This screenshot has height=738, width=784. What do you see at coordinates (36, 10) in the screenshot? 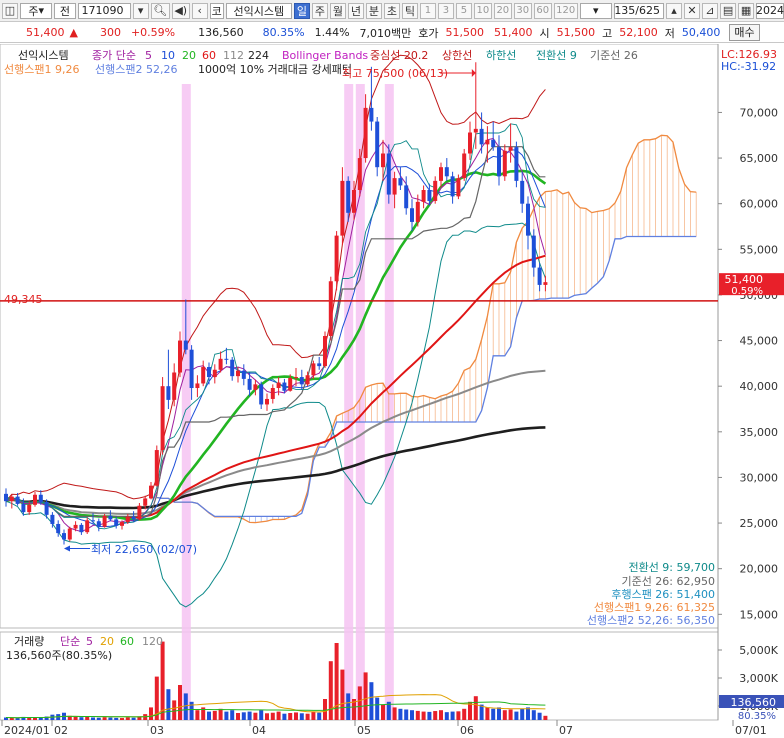
I see `type-select: 주 ▾` at bounding box center [36, 10].